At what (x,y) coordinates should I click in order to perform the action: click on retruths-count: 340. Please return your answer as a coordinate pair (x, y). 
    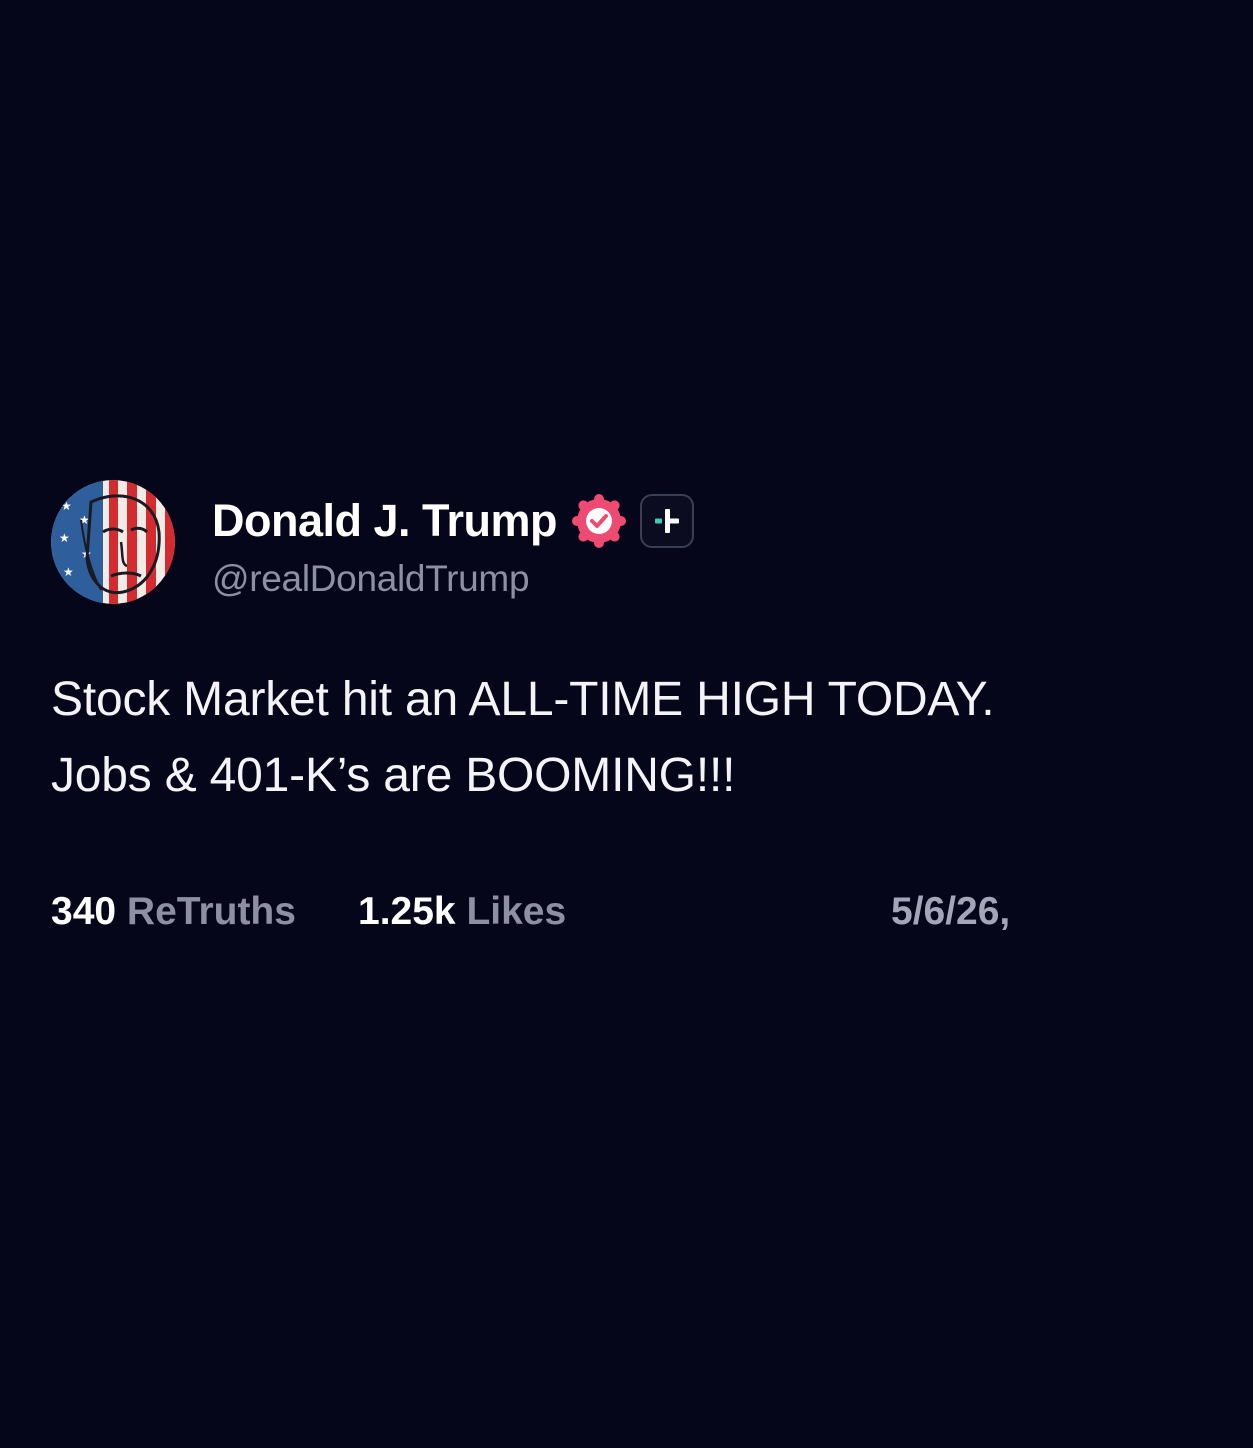
    Looking at the image, I should click on (84, 911).